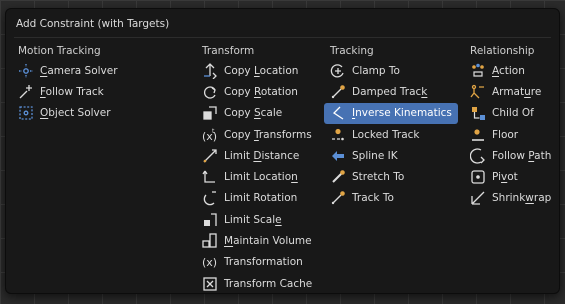 The width and height of the screenshot is (565, 304). I want to click on menu-item-label: Copy Scale, so click(253, 113).